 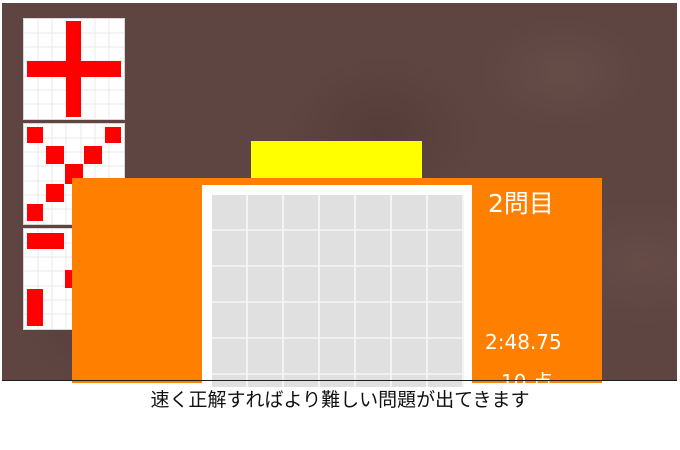 What do you see at coordinates (521, 203) in the screenshot?
I see `question-number: 2問目` at bounding box center [521, 203].